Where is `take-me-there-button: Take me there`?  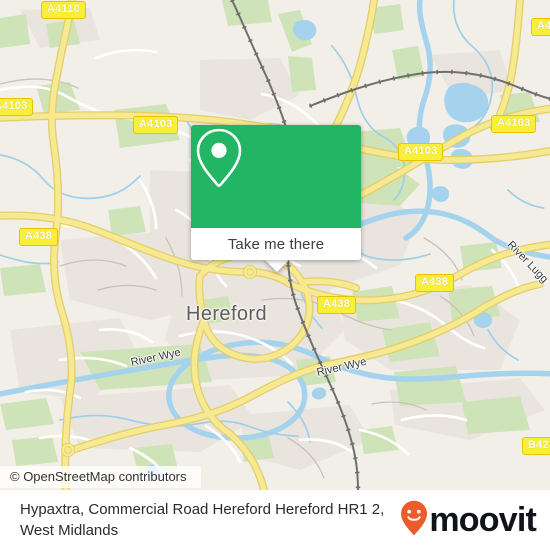
take-me-there-button: Take me there is located at coordinates (276, 244).